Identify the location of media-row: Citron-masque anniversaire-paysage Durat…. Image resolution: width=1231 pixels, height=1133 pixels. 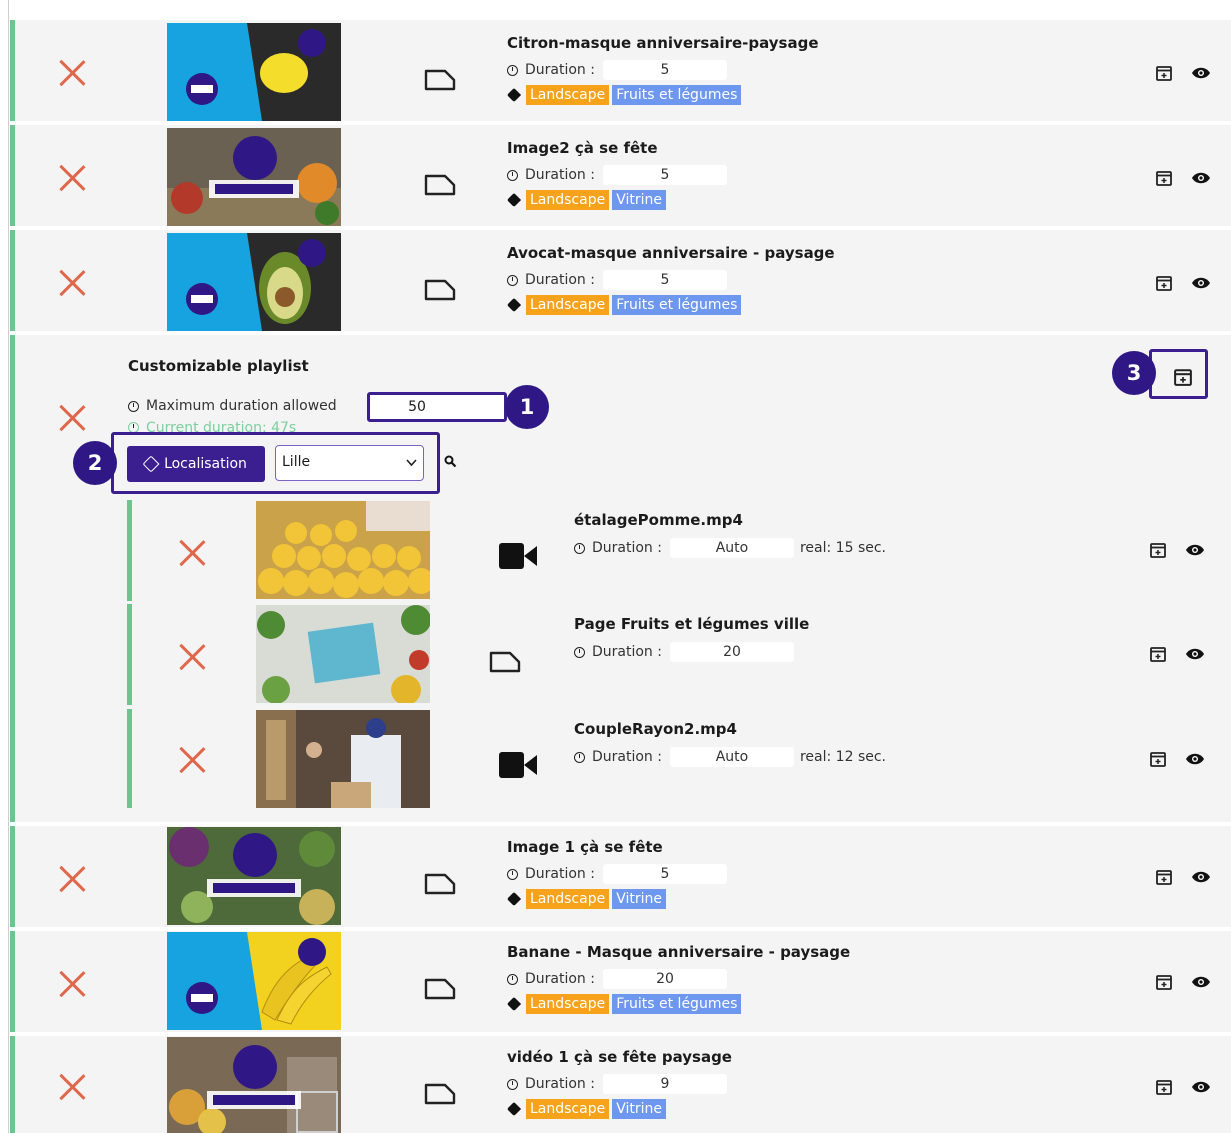
(620, 70).